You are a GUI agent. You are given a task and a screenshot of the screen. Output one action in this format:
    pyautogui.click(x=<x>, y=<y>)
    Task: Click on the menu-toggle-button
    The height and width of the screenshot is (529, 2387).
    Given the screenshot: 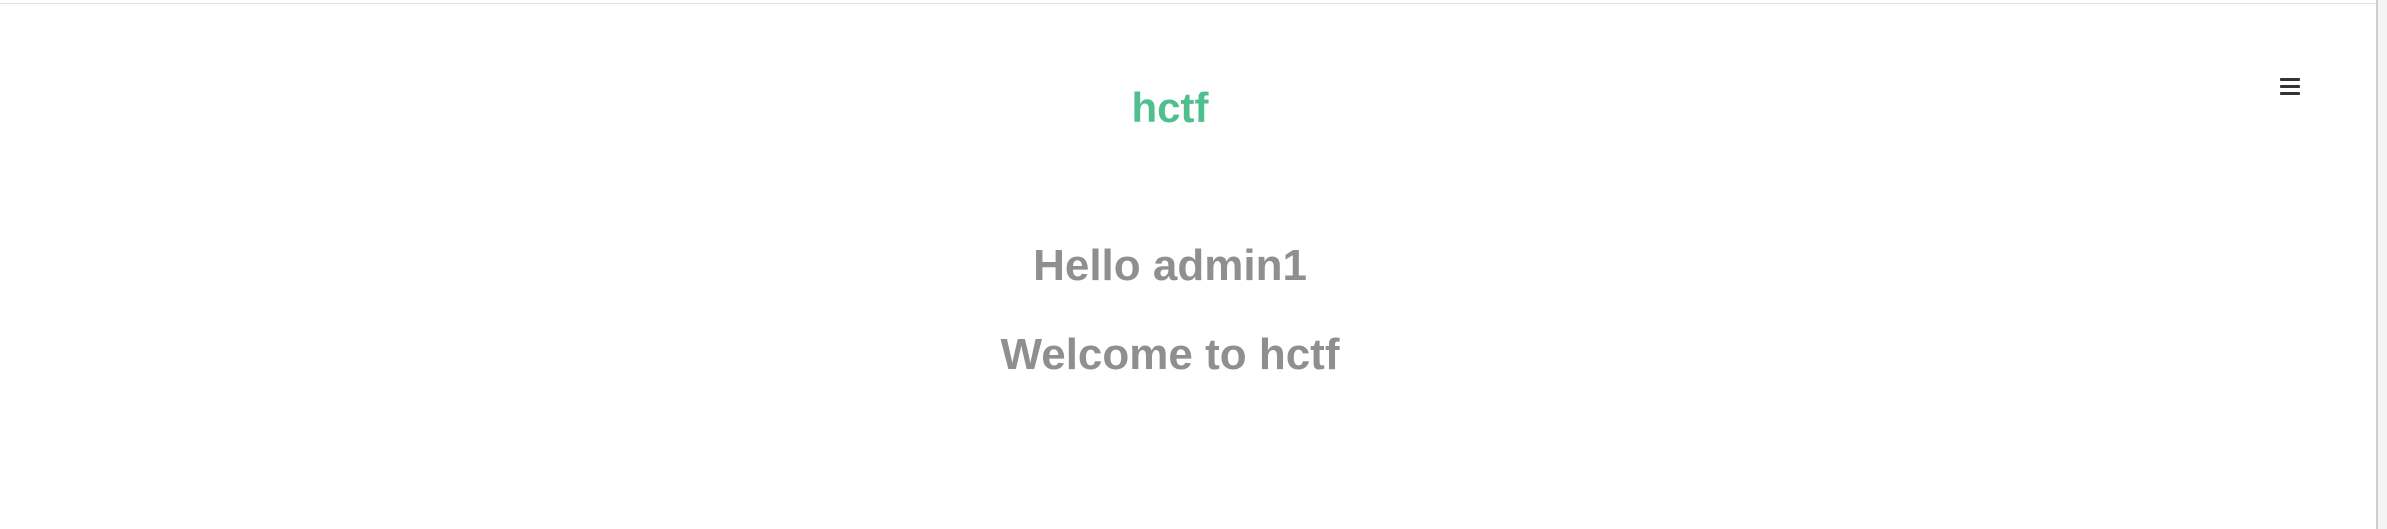 What is the action you would take?
    pyautogui.click(x=2290, y=86)
    